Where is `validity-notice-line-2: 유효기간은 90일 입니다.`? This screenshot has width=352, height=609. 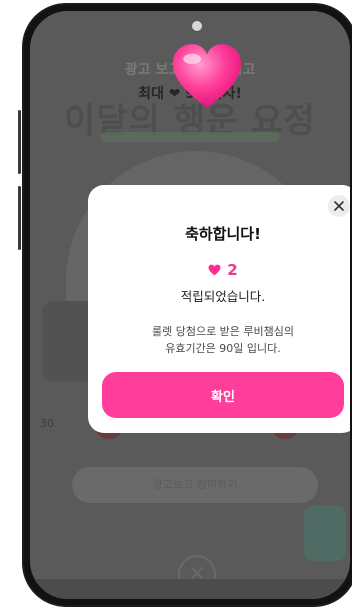
validity-notice-line-2: 유효기간은 90일 입니다. is located at coordinates (223, 348).